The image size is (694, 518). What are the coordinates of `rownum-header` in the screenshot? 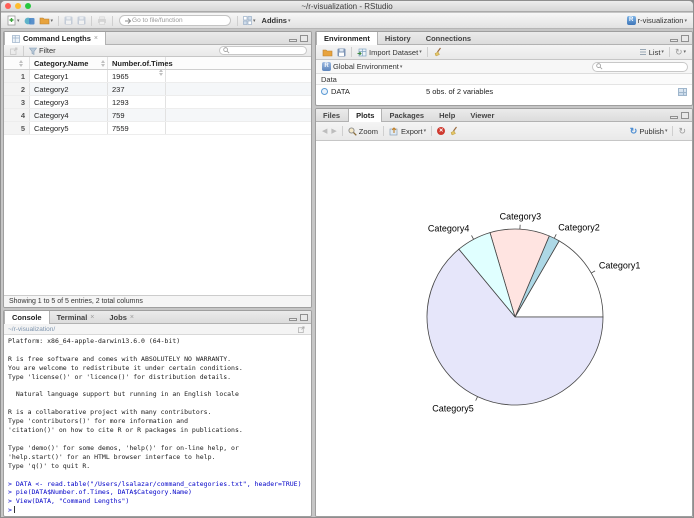 It's located at (17, 63).